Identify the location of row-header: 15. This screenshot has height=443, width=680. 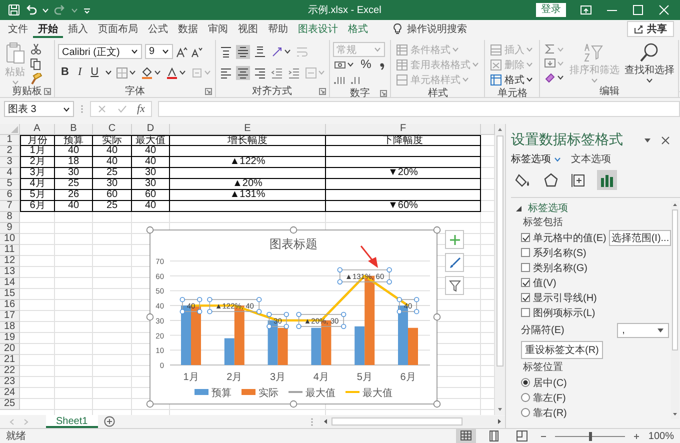
(10, 294).